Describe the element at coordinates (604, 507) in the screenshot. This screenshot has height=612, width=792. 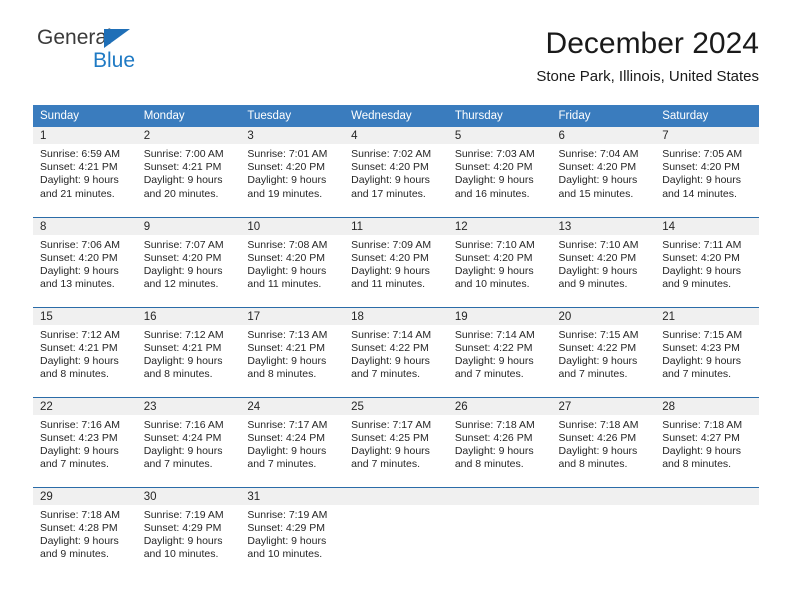
I see `day-details` at that location.